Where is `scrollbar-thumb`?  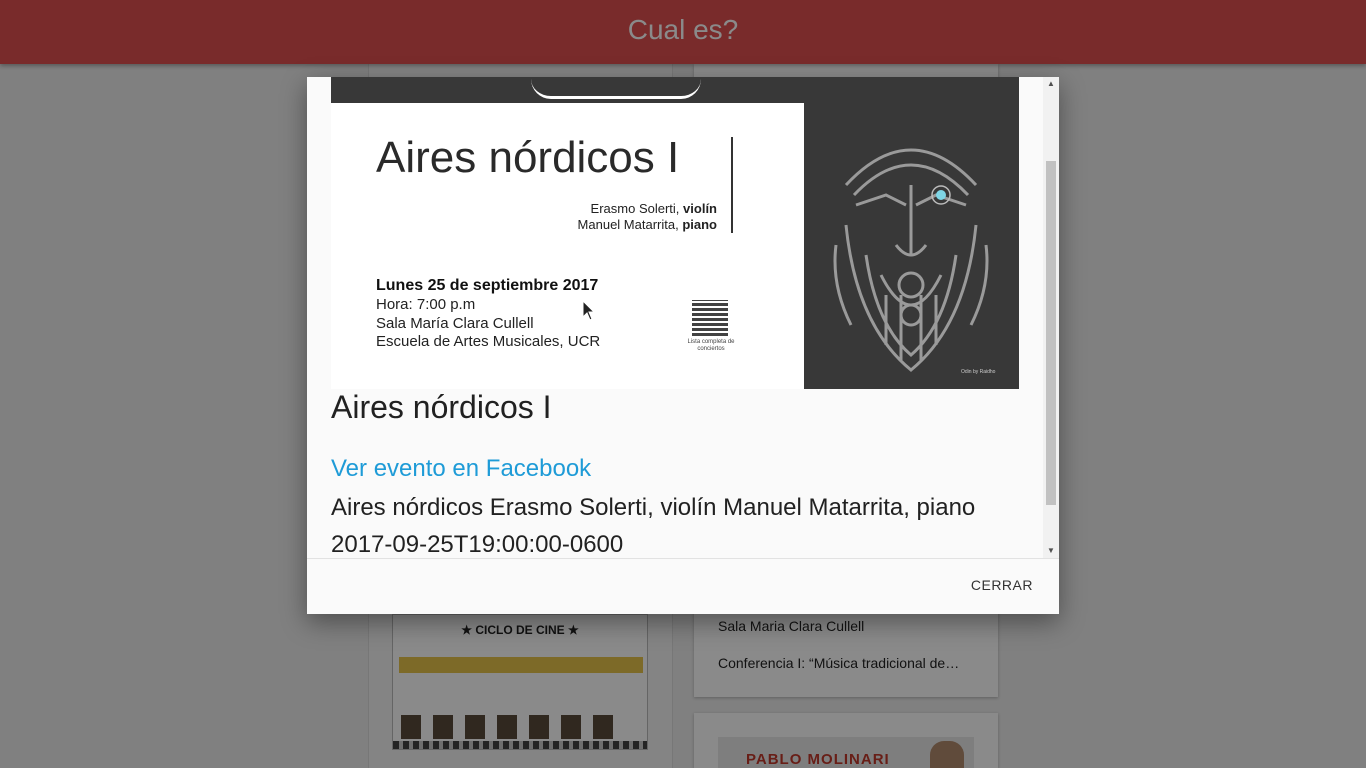
scrollbar-thumb is located at coordinates (1051, 333).